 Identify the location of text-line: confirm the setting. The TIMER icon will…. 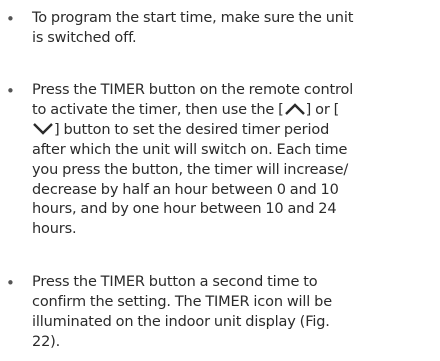
(182, 301).